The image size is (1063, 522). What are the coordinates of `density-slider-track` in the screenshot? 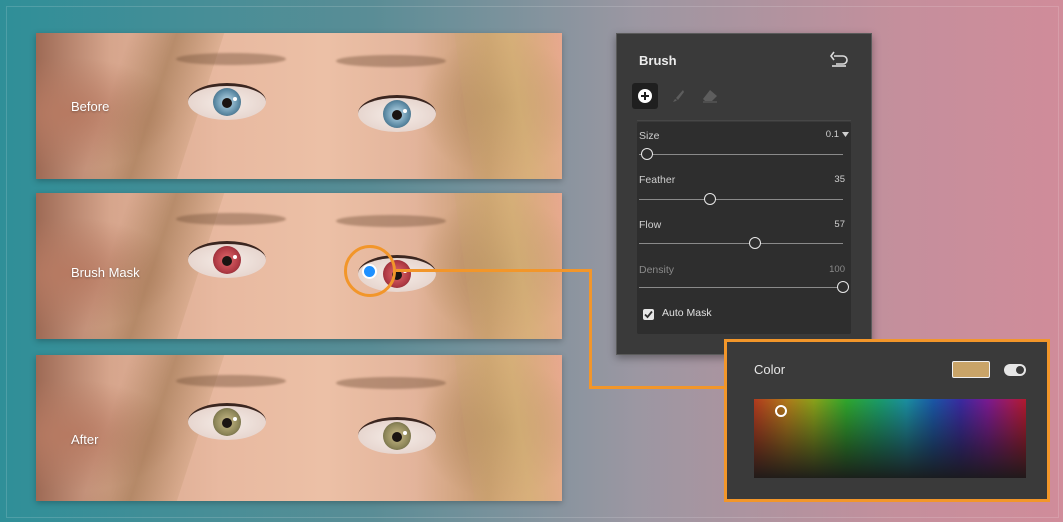 It's located at (741, 287).